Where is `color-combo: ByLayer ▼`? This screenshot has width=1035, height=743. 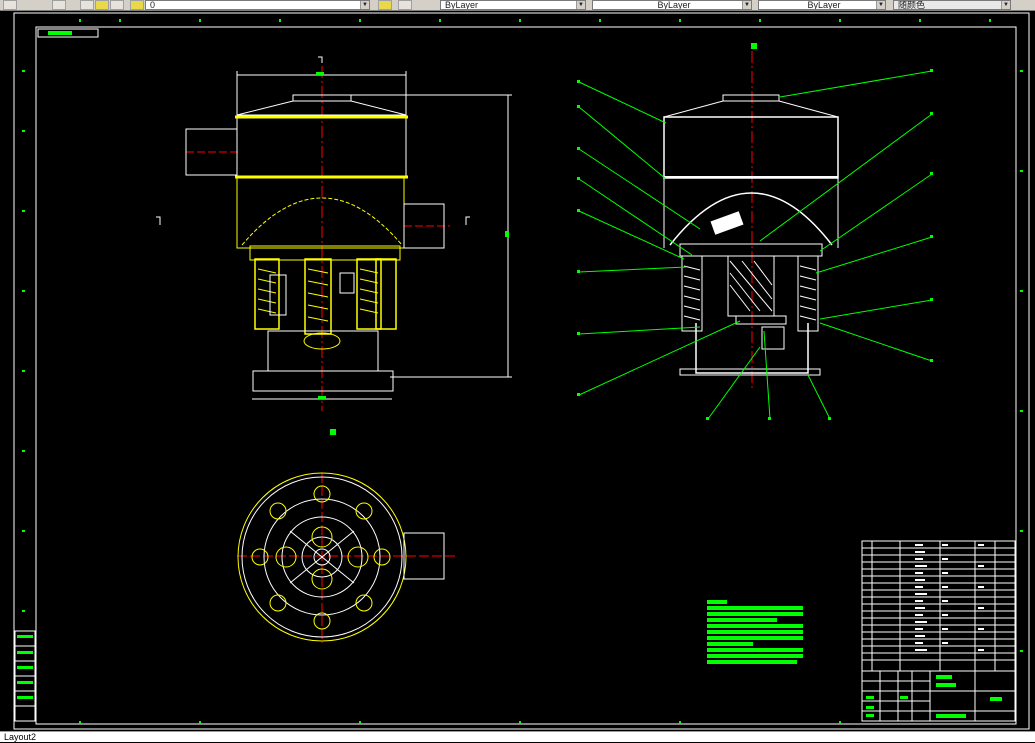 color-combo: ByLayer ▼ is located at coordinates (513, 5).